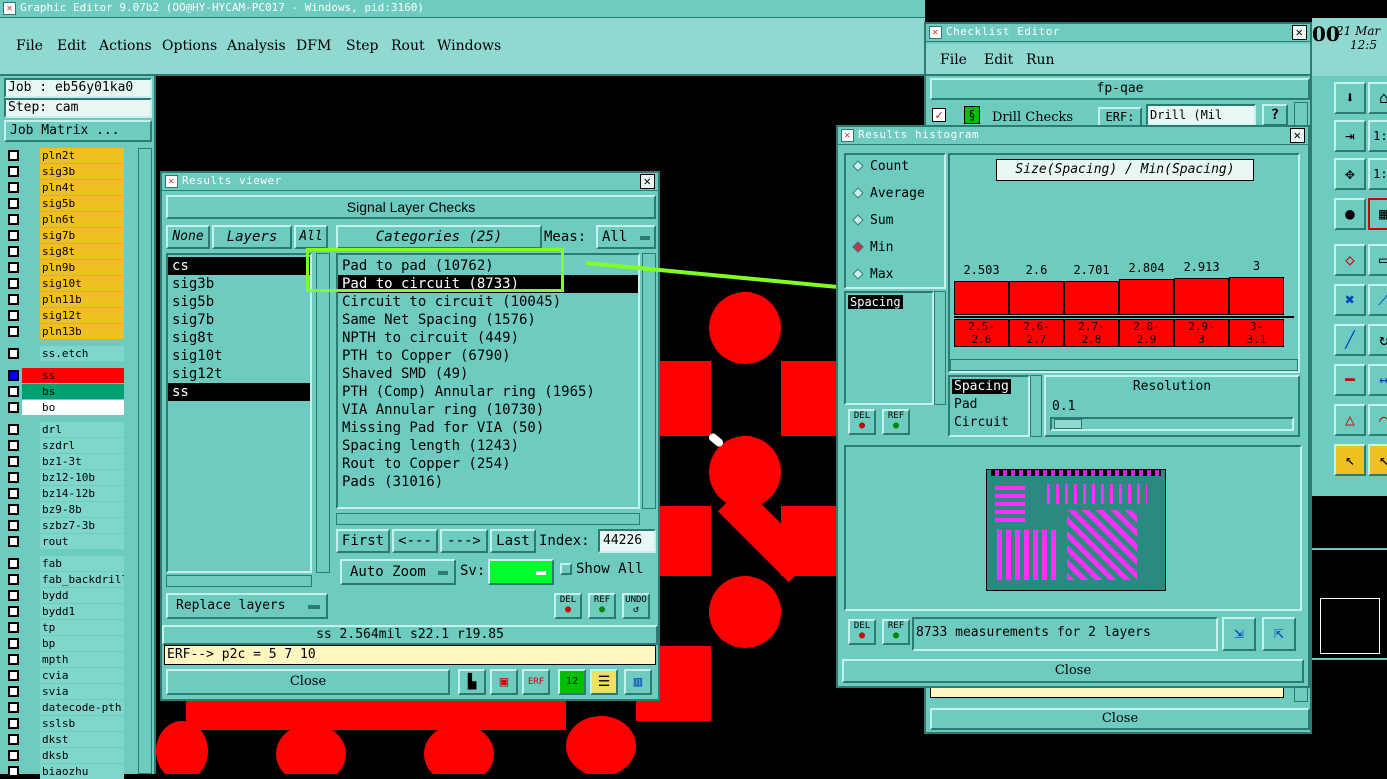 This screenshot has height=779, width=1387. Describe the element at coordinates (488, 356) in the screenshot. I see `category-item: PTH to Copper (6790)` at that location.